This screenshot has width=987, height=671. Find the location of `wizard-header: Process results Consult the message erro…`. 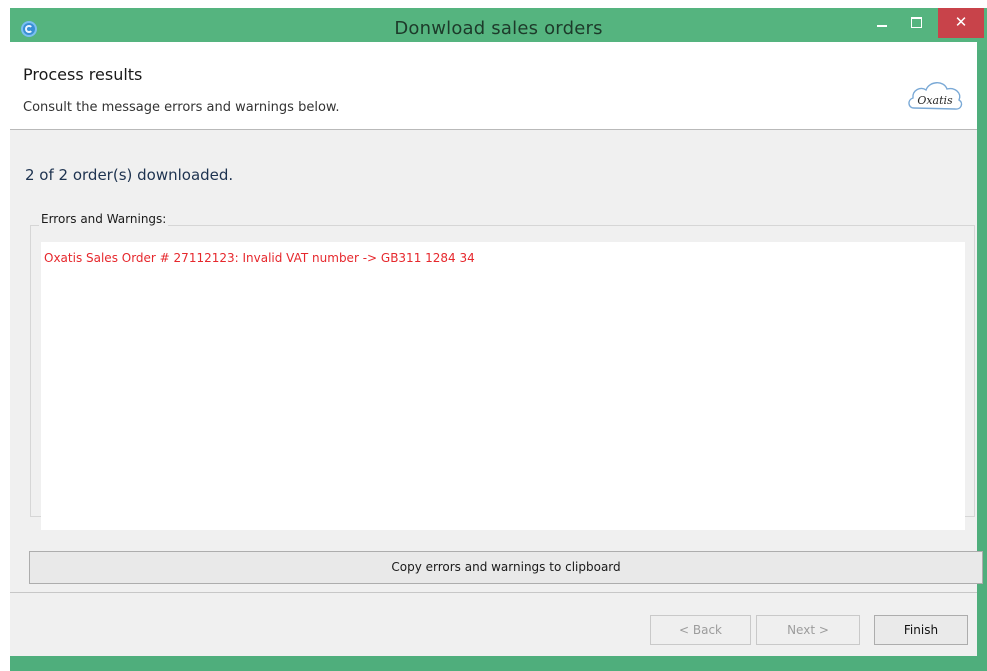

wizard-header: Process results Consult the message erro… is located at coordinates (493, 86).